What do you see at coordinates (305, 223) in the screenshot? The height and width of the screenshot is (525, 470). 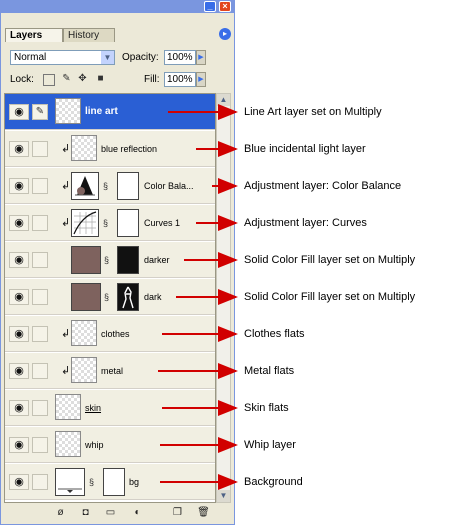 I see `annotation-label: Adjustment layer: Curves` at bounding box center [305, 223].